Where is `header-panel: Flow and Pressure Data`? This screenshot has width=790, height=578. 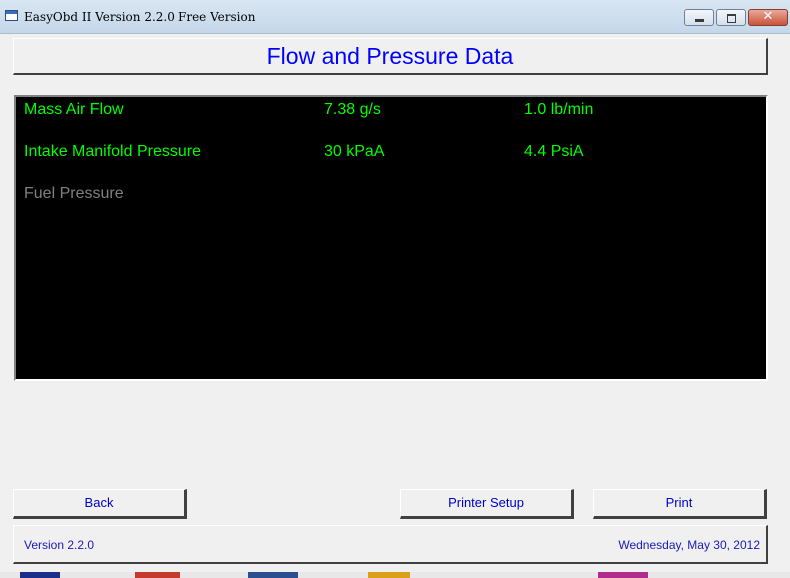
header-panel: Flow and Pressure Data is located at coordinates (390, 56).